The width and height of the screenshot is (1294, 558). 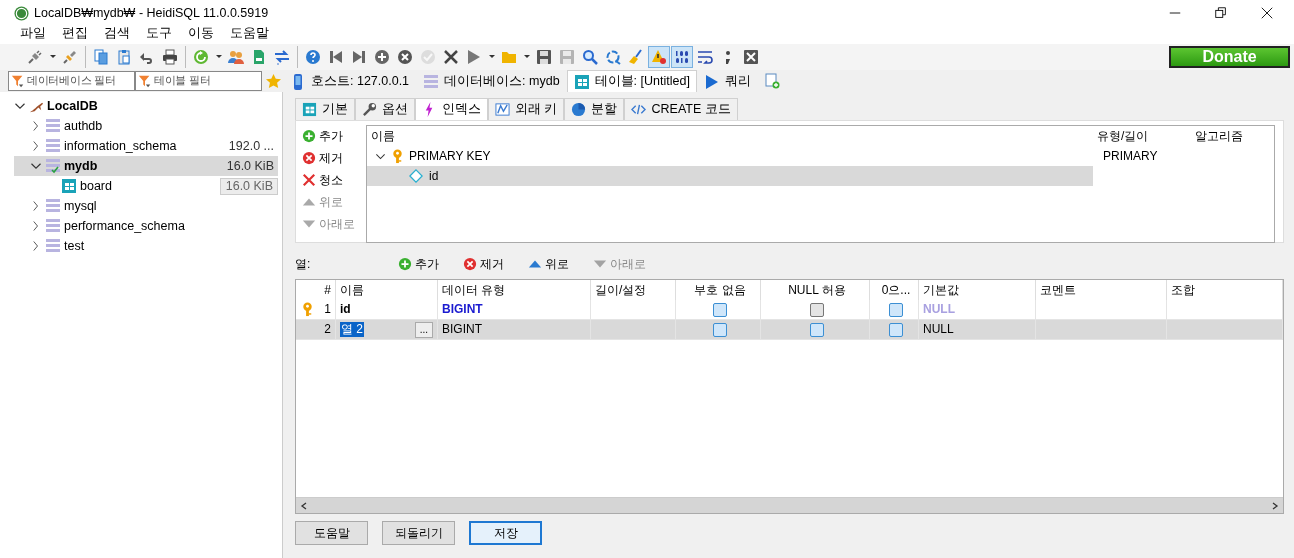 I want to click on index-name: PRIMARY KEY, so click(x=450, y=156).